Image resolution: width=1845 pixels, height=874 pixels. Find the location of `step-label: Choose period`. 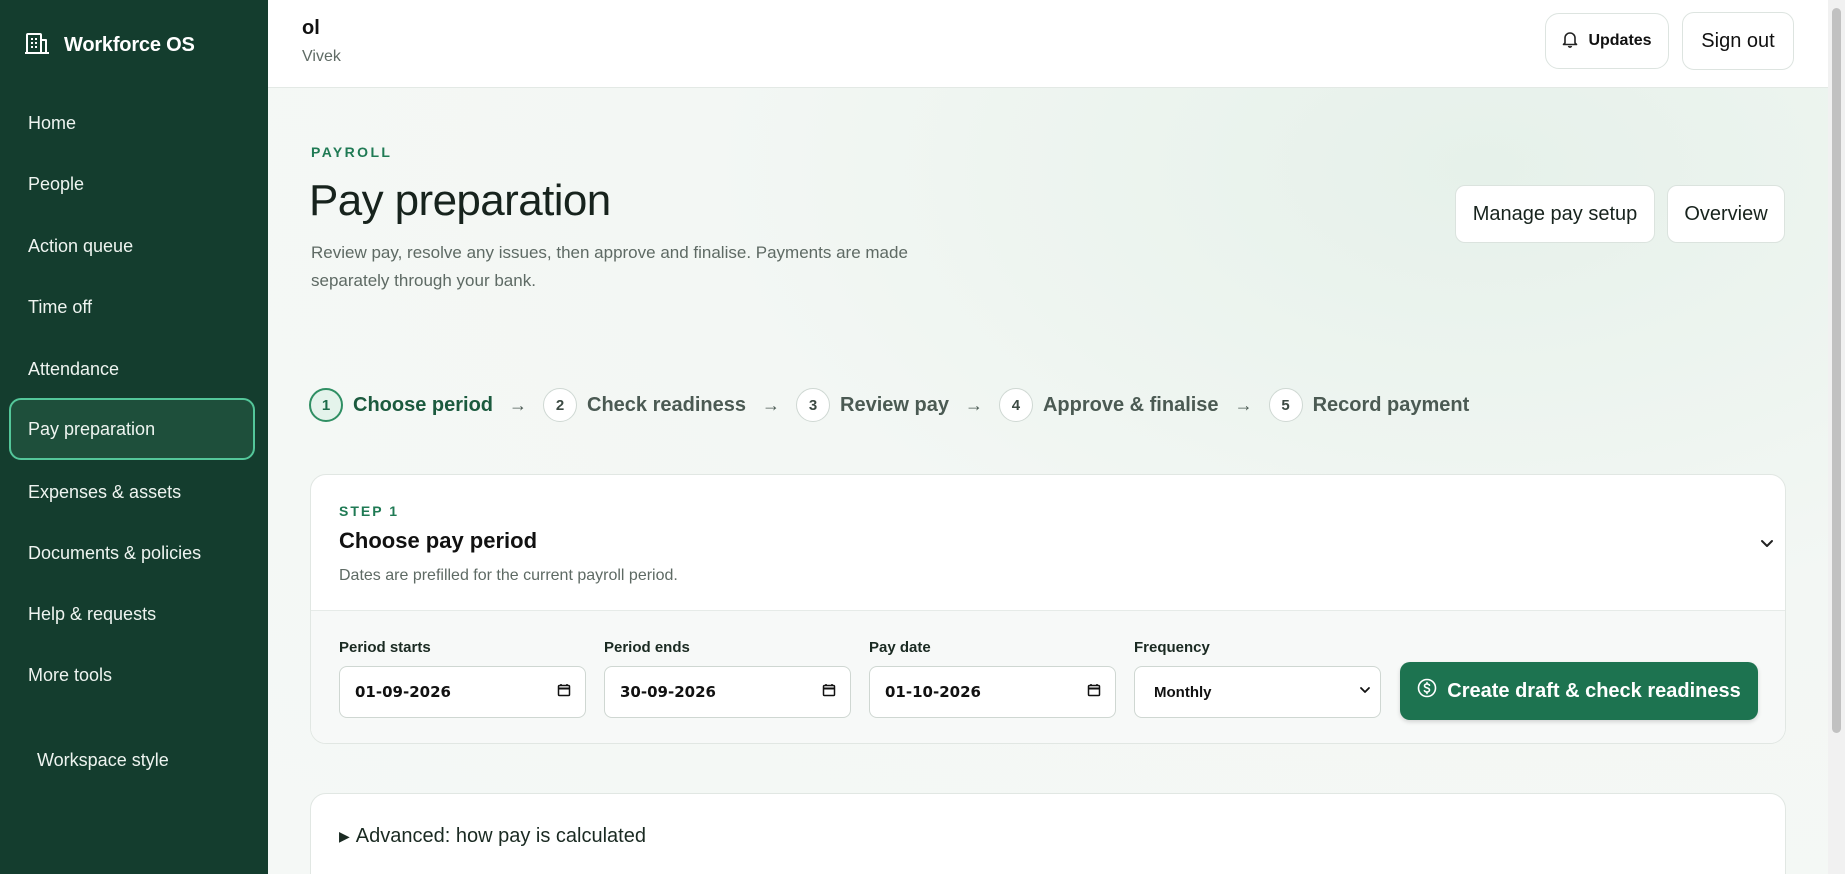

step-label: Choose period is located at coordinates (423, 404).